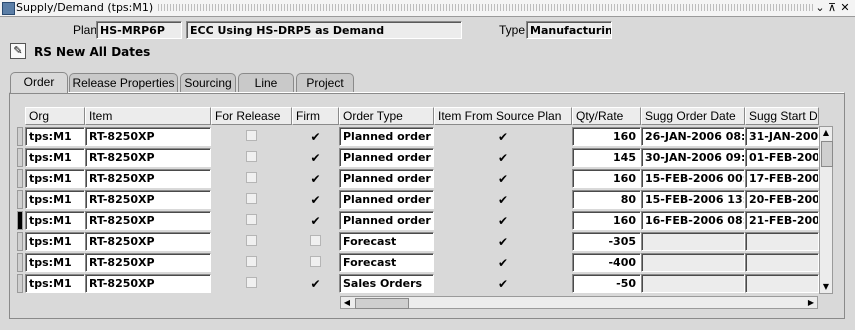  Describe the element at coordinates (266, 82) in the screenshot. I see `tab-line: Line` at that location.